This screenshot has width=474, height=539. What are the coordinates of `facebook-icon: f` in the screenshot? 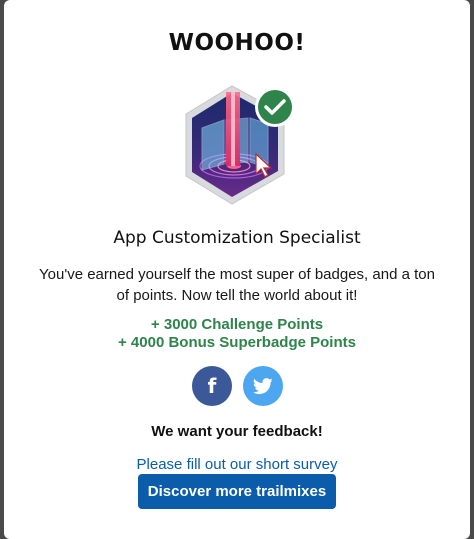 It's located at (212, 386).